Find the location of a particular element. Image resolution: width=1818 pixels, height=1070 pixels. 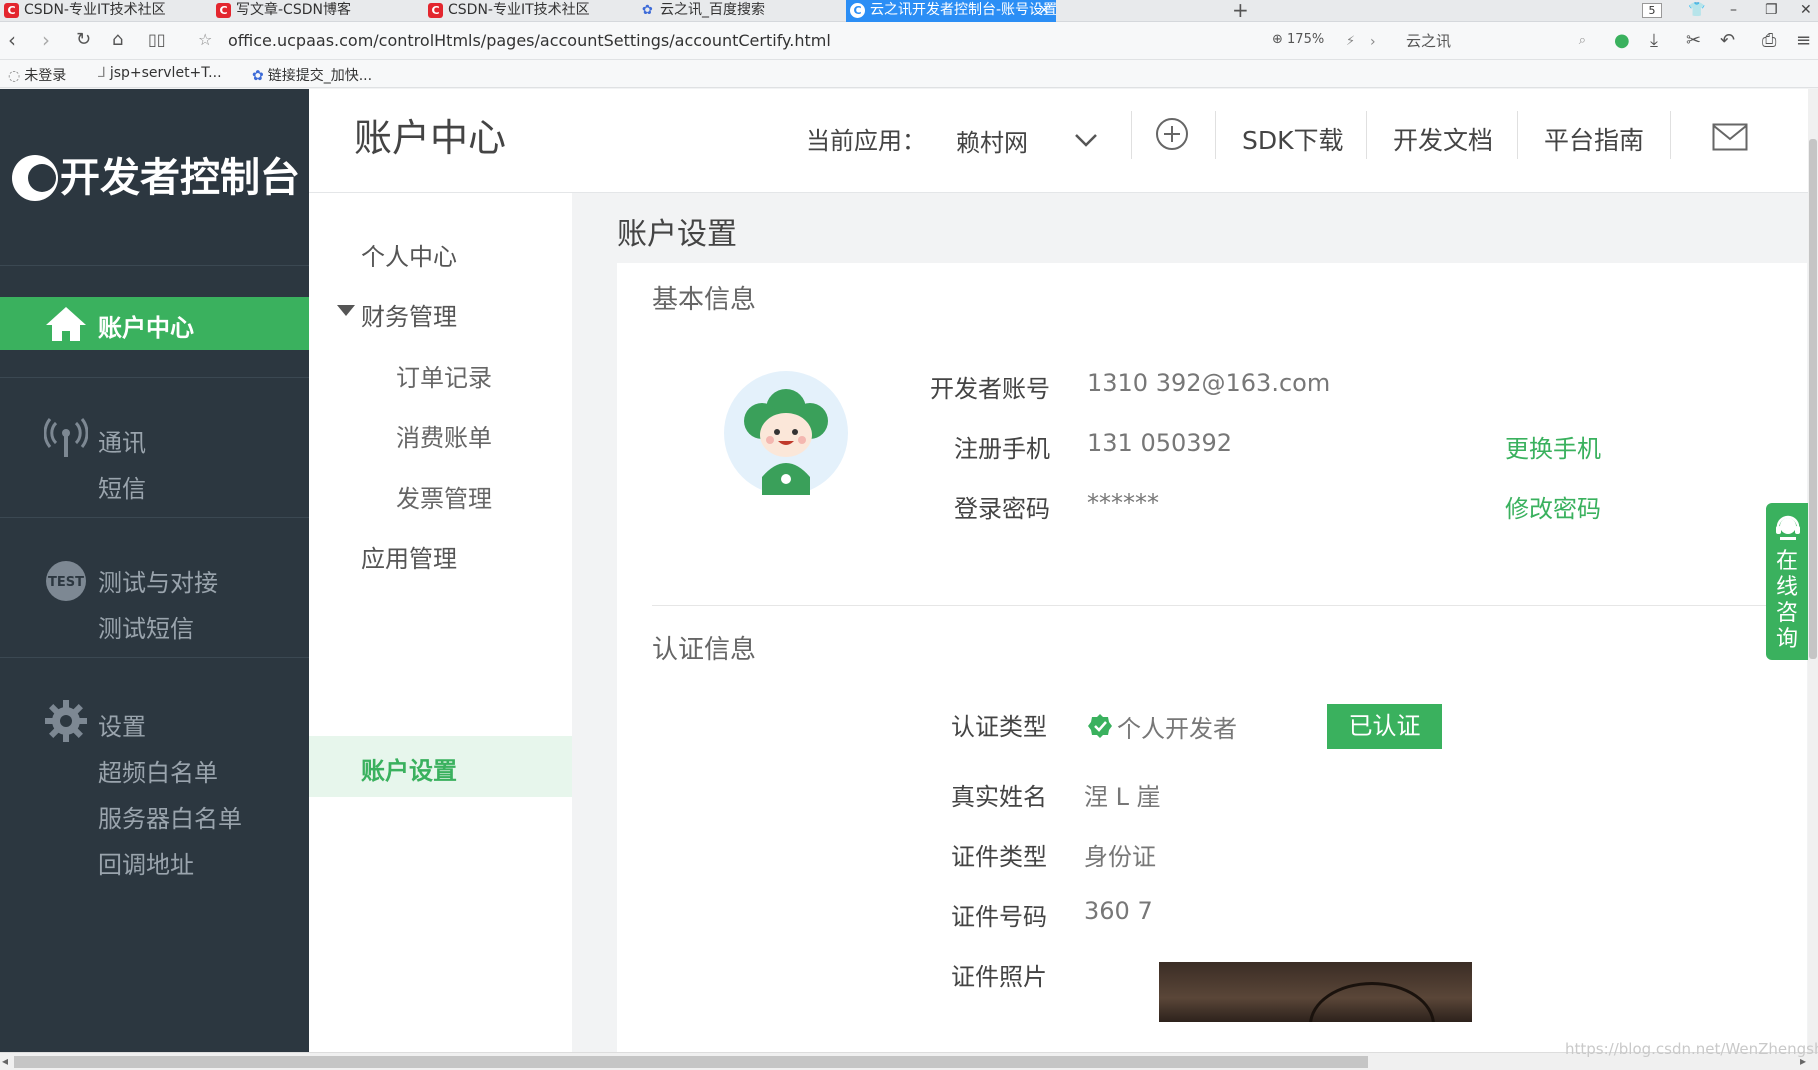

scroll-left-icon: ◂ is located at coordinates (5, 1061).